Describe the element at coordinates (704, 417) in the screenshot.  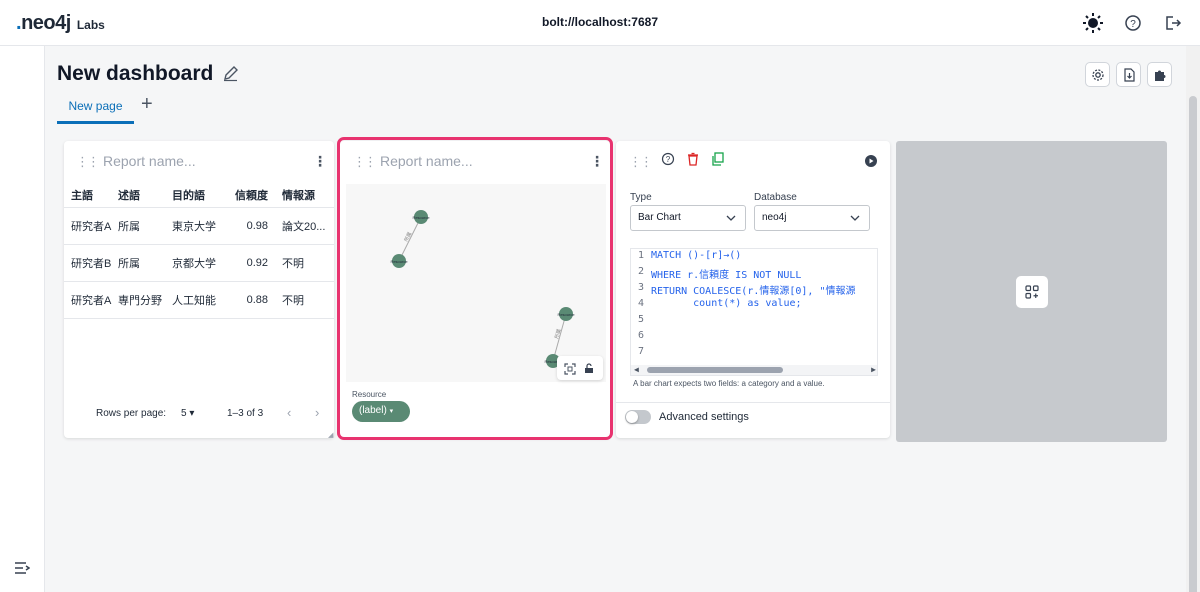
I see `advanced-settings-label: Advanced settings` at that location.